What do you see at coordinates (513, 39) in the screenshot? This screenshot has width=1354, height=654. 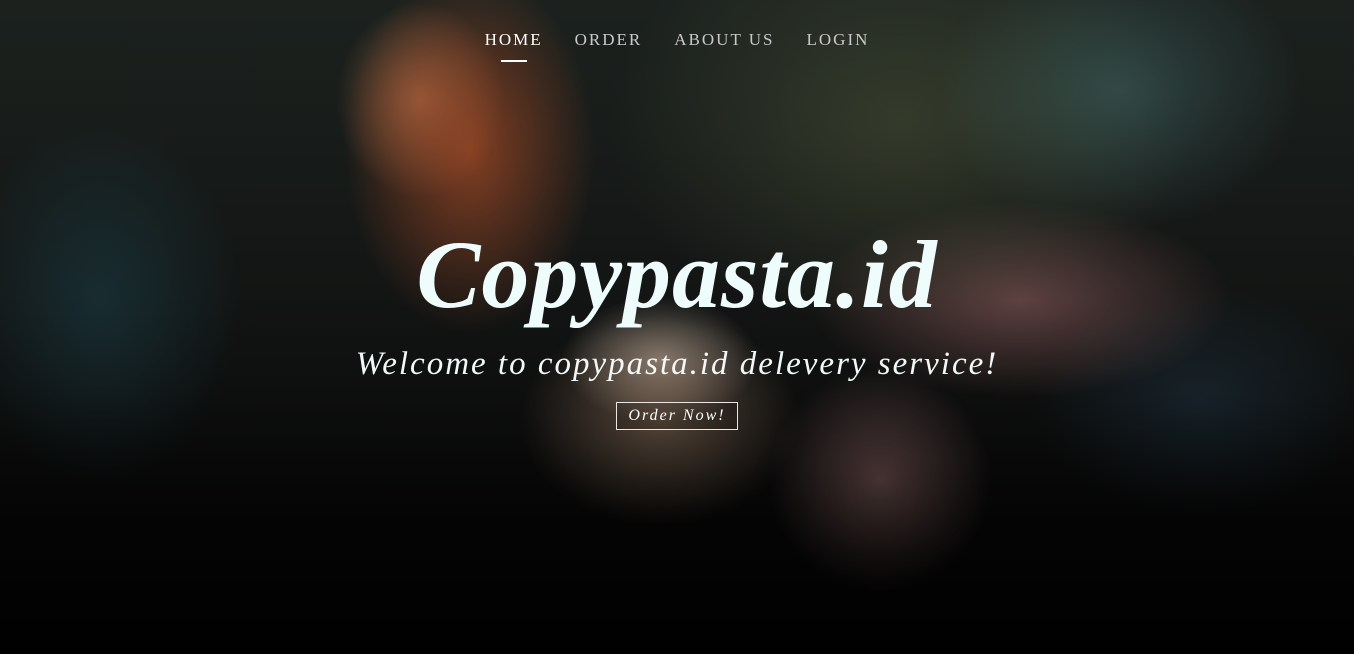 I see `nav-item-home-label: HOME` at bounding box center [513, 39].